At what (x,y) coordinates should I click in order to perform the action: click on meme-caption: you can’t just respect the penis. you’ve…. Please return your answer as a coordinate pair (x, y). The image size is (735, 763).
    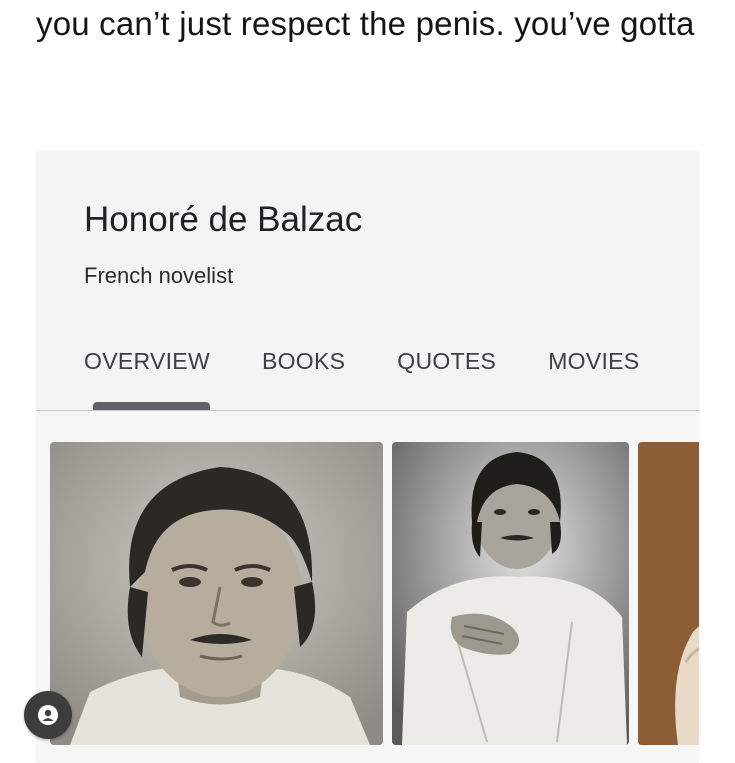
    Looking at the image, I should click on (365, 23).